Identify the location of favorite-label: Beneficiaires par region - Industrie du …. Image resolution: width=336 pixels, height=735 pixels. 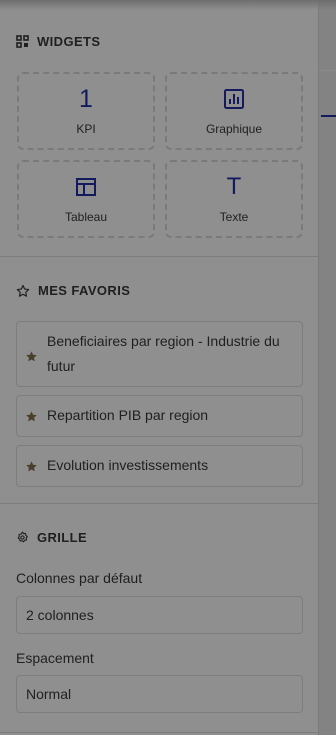
(163, 353).